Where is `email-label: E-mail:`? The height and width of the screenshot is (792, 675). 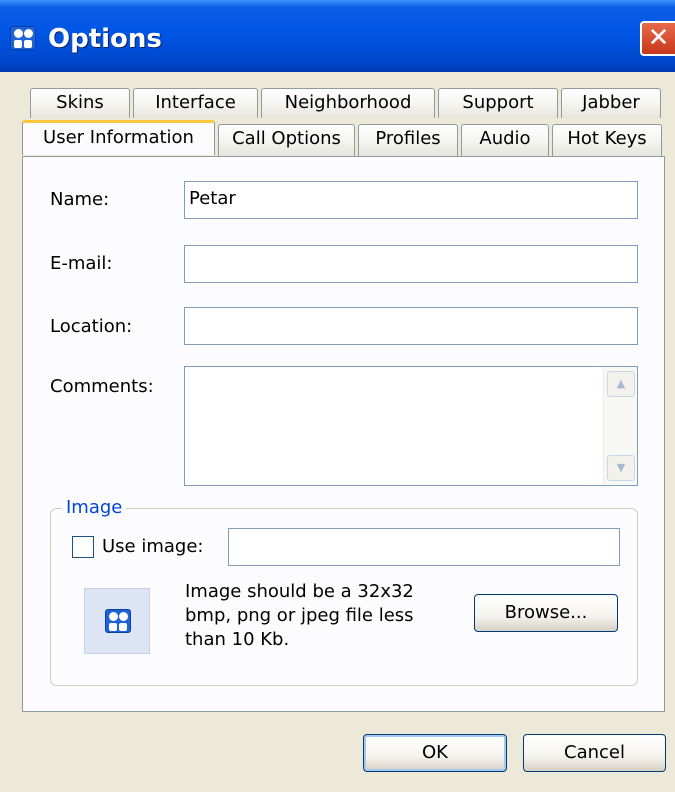
email-label: E-mail: is located at coordinates (81, 263).